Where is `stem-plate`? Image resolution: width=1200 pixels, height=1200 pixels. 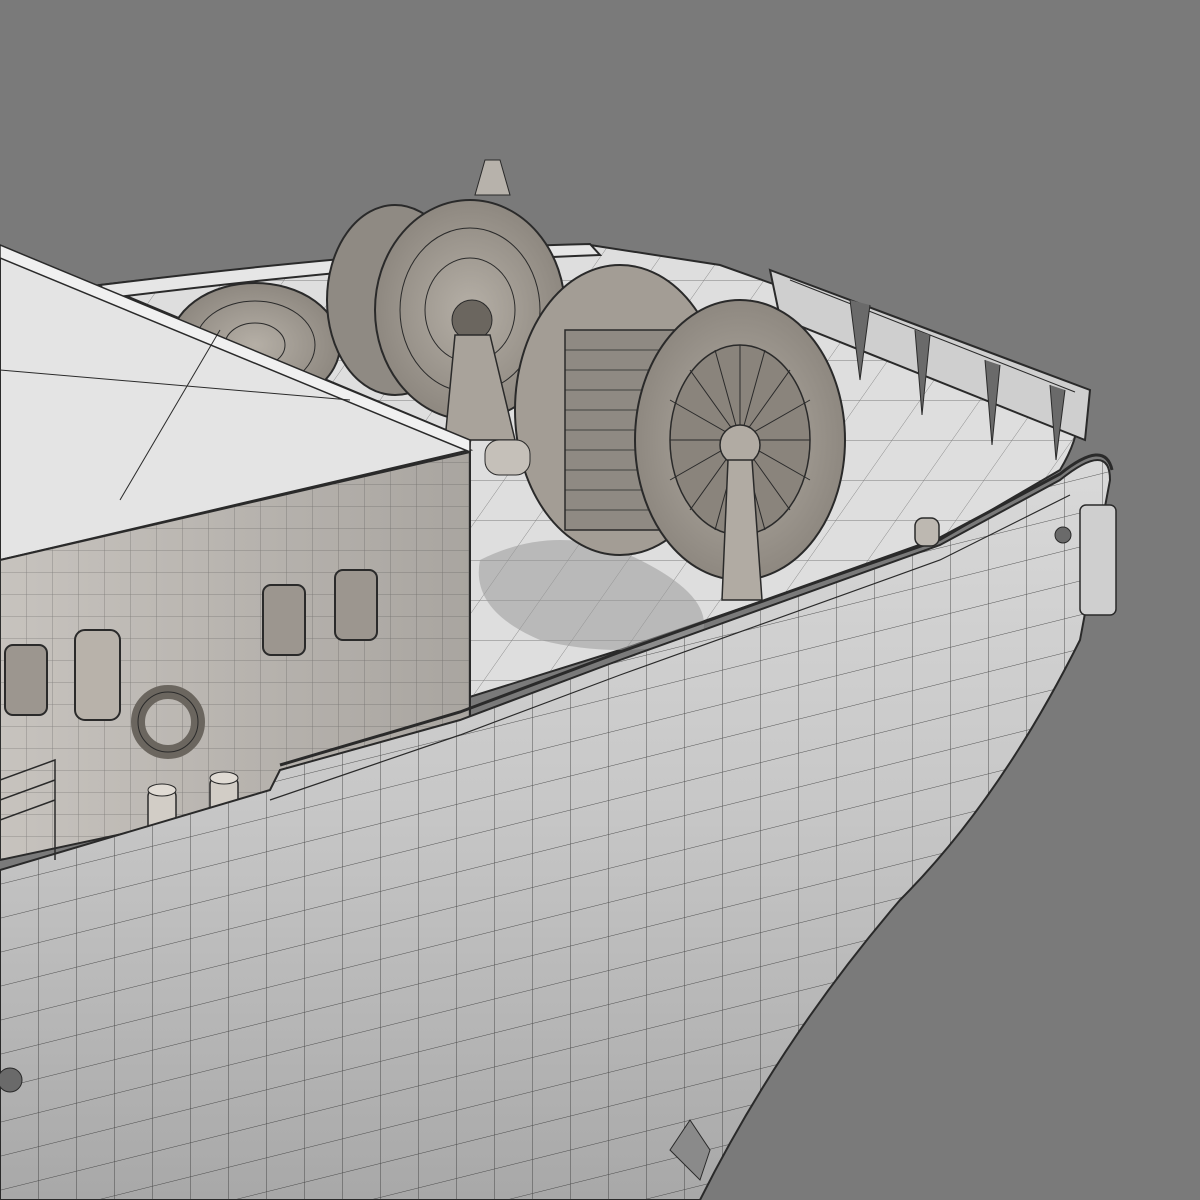
stem-plate is located at coordinates (1098, 560).